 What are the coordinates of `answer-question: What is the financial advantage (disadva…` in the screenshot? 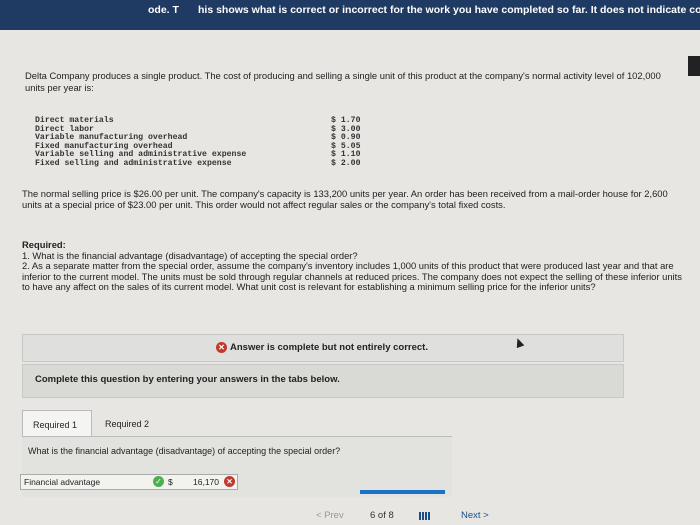 It's located at (184, 451).